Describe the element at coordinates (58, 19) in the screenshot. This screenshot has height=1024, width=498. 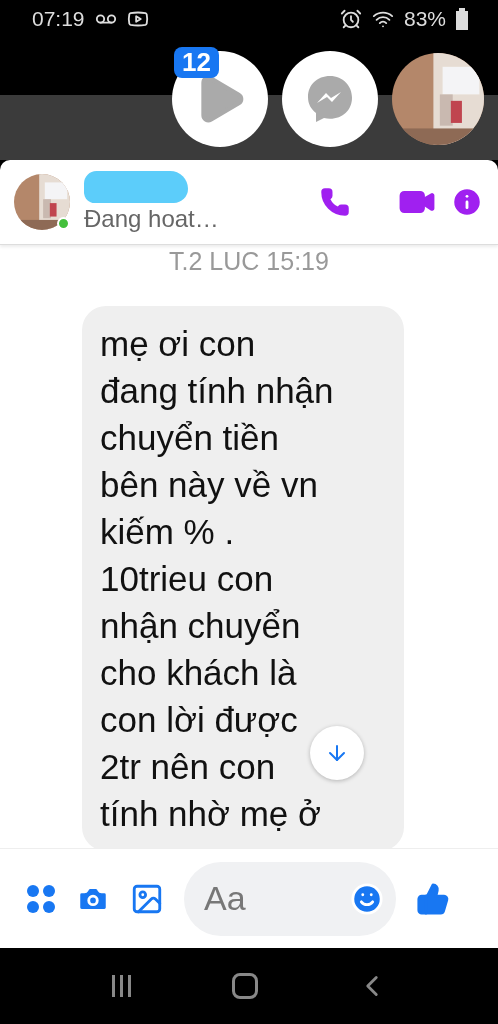
I see `clock: 07:19` at that location.